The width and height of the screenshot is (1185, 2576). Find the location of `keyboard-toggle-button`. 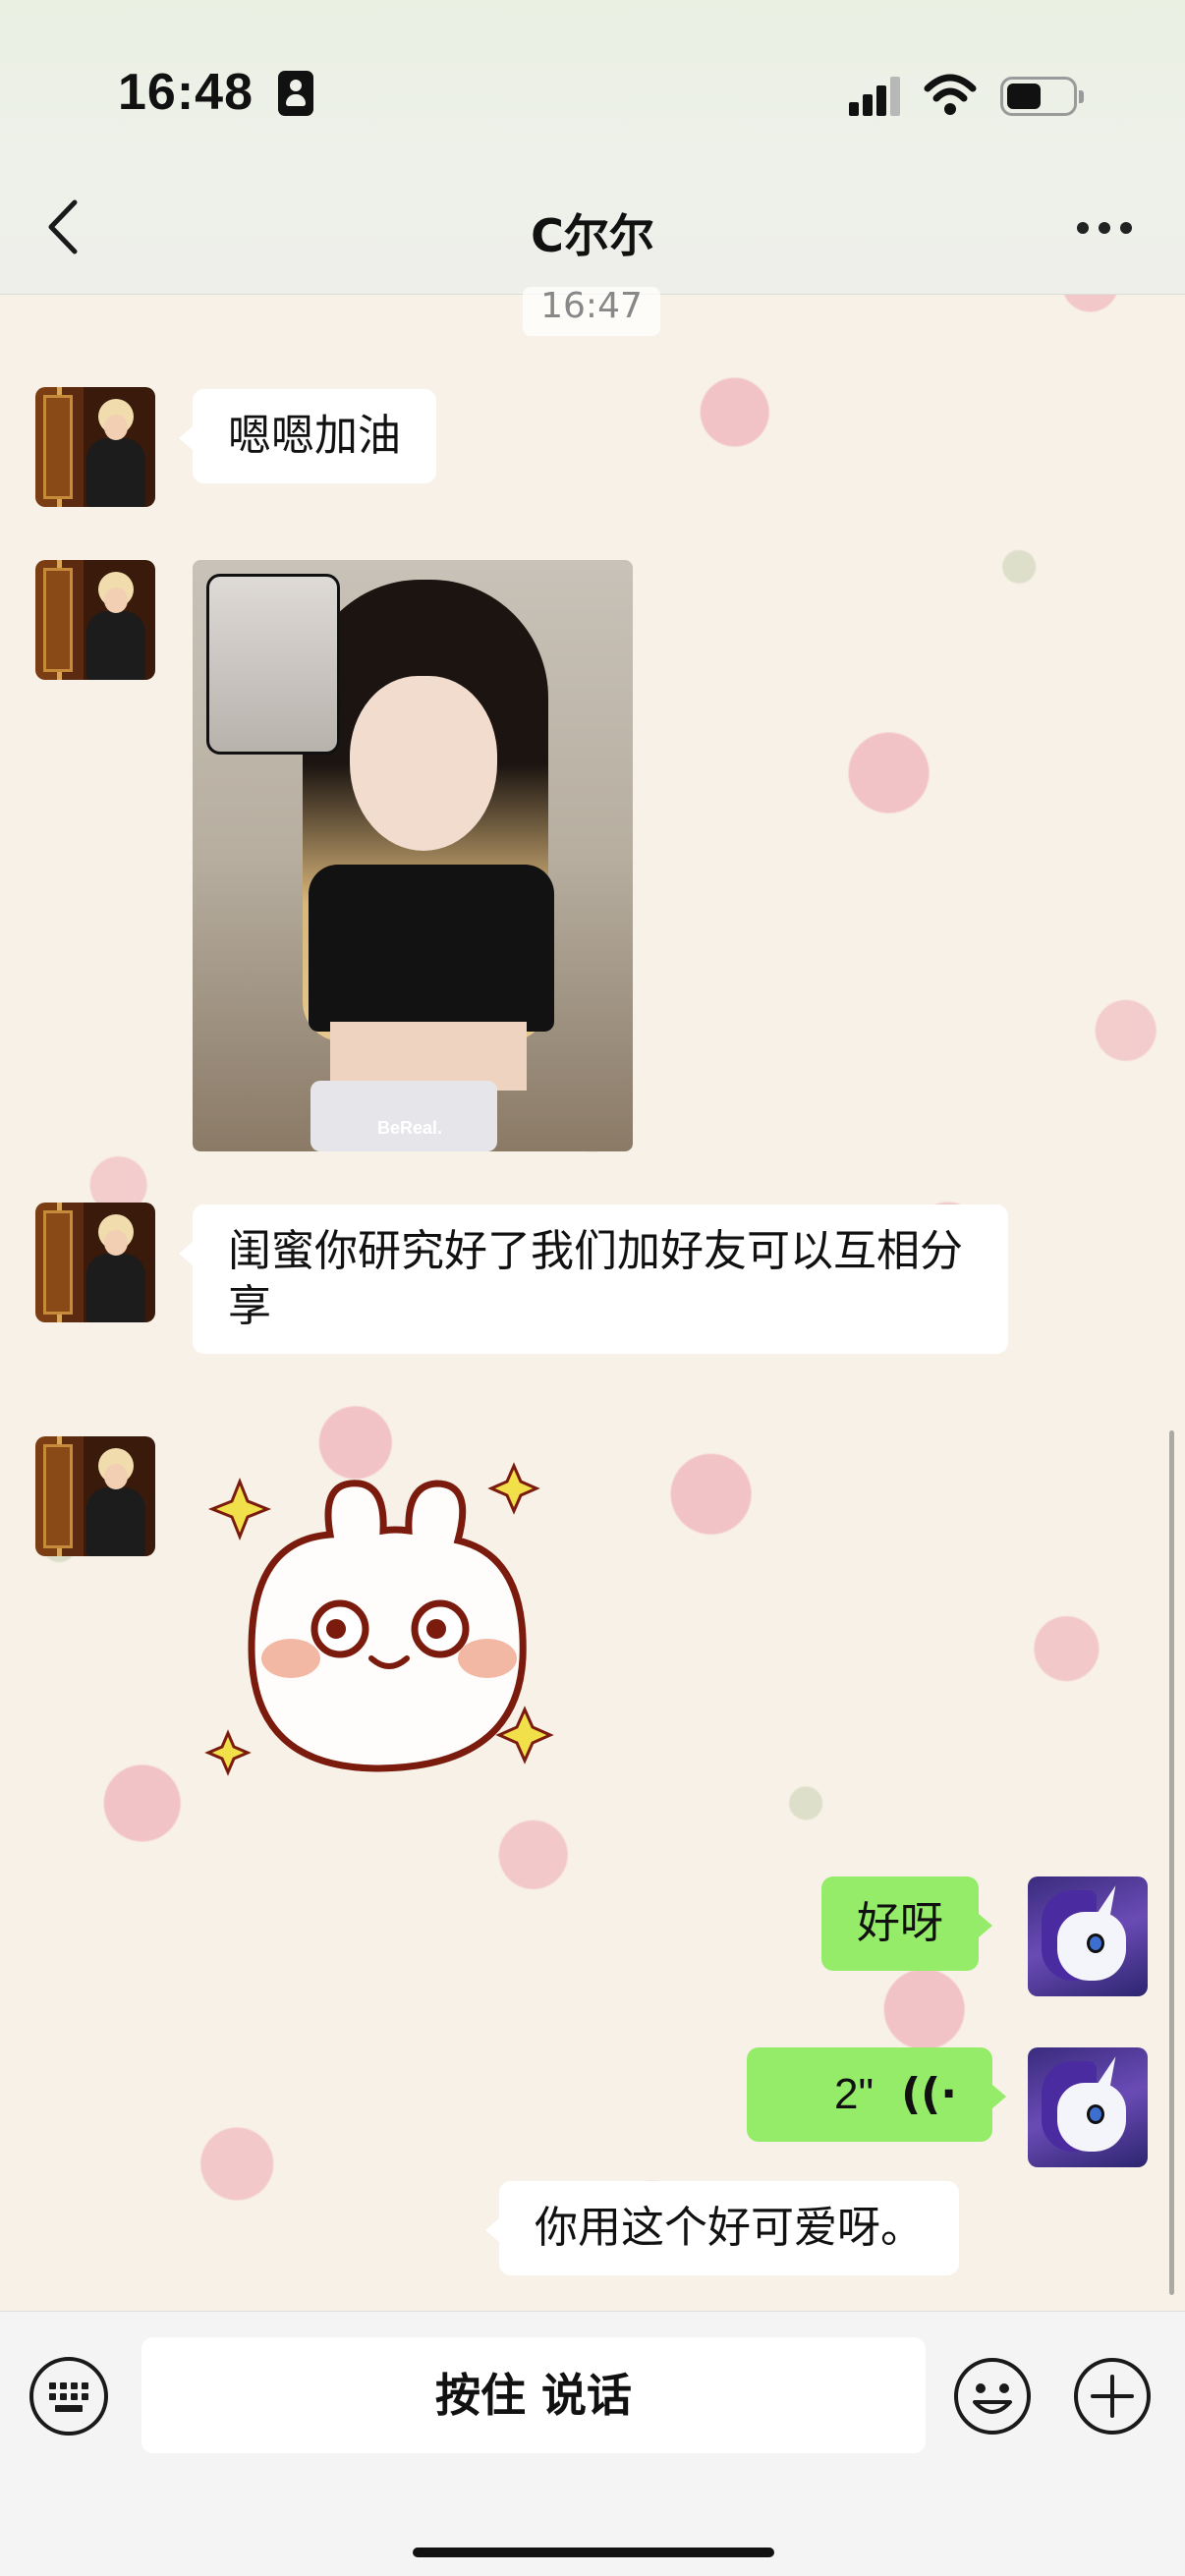

keyboard-toggle-button is located at coordinates (68, 2396).